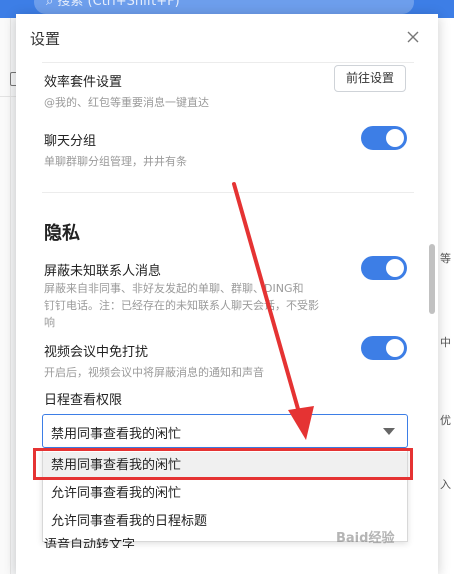  Describe the element at coordinates (365, 538) in the screenshot. I see `watermark-logo: Baid经验` at that location.